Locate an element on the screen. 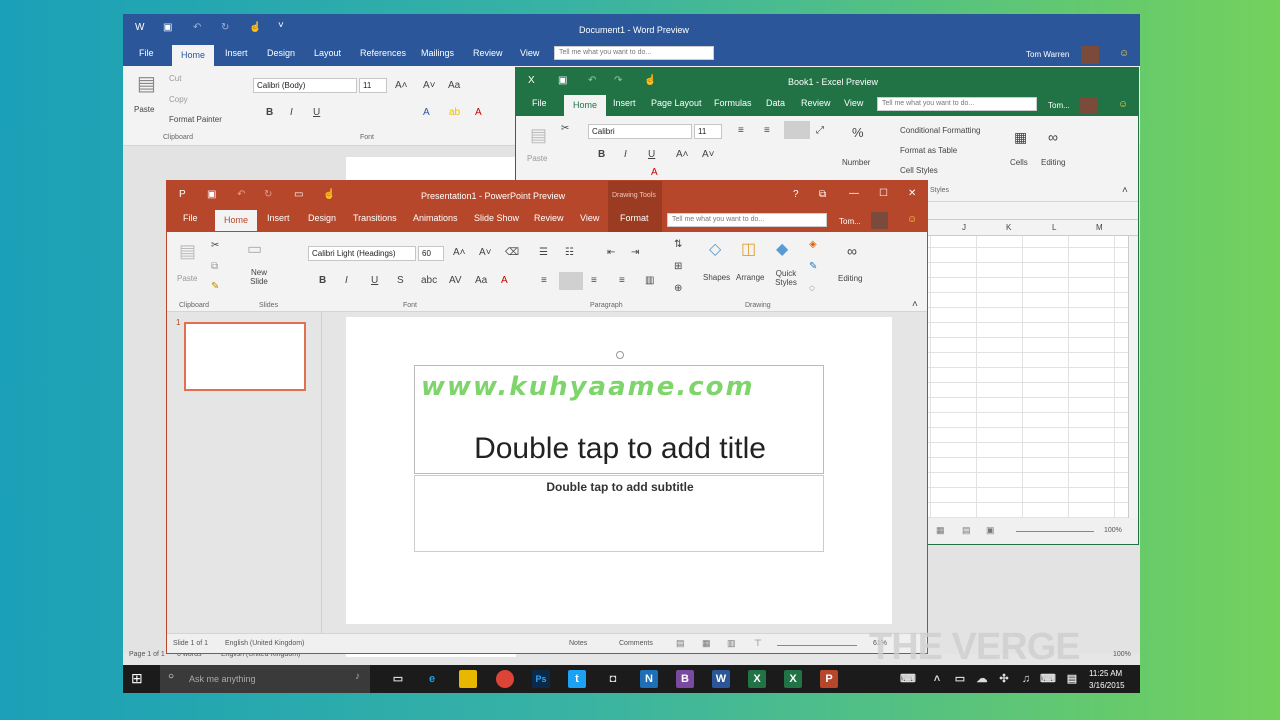 The image size is (1280, 720). news-icon: N is located at coordinates (649, 679).